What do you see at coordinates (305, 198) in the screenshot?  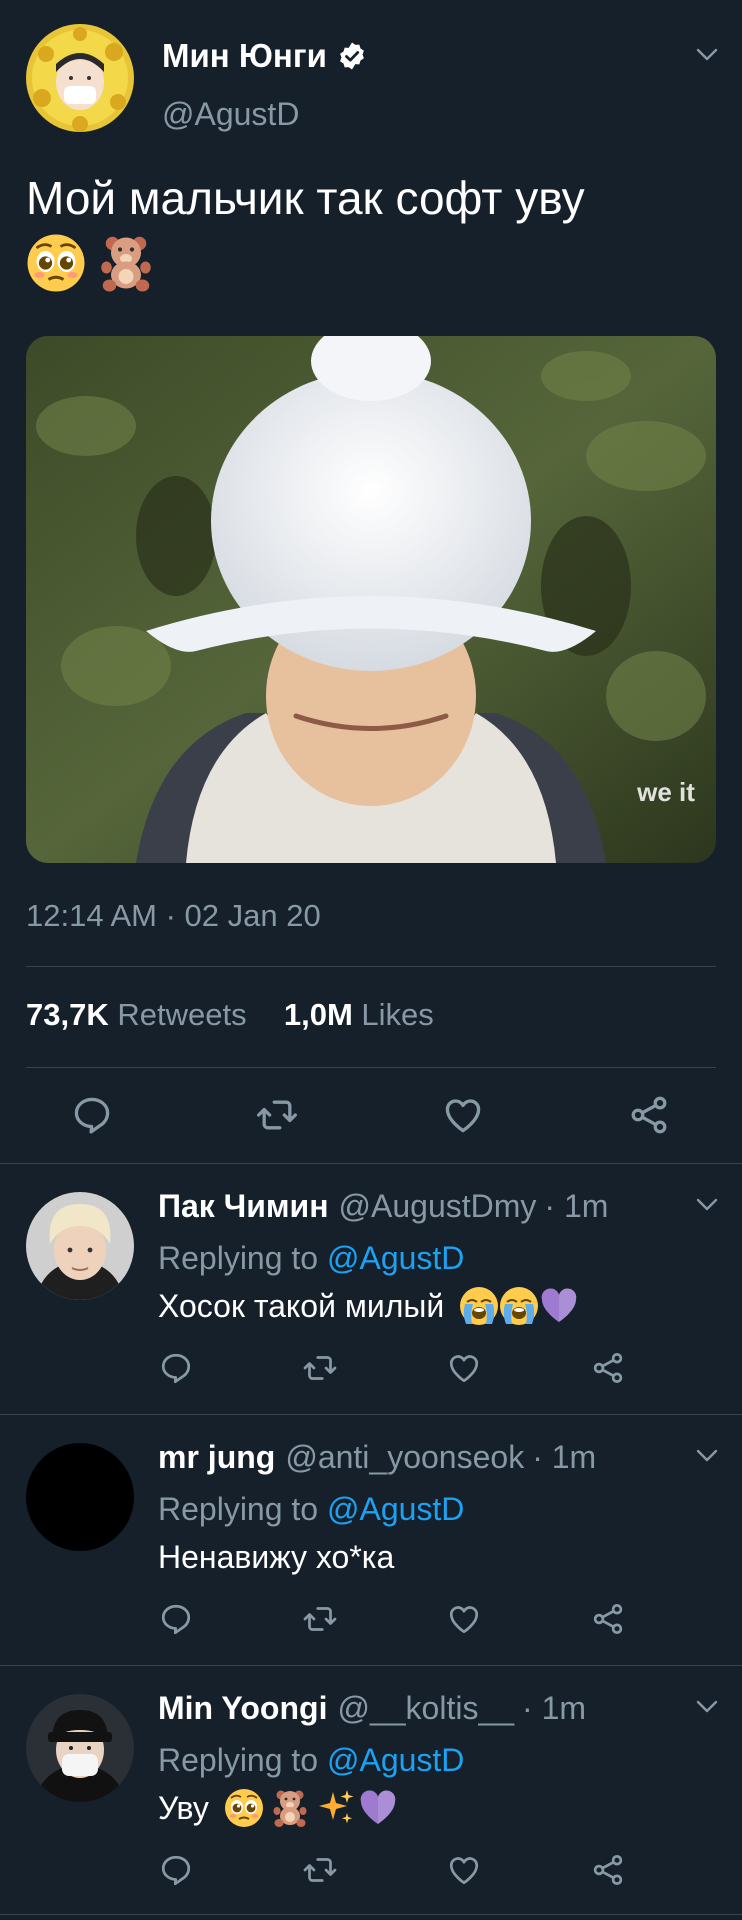 I see `tweet-text-body: Мой мальчик так софт уву` at bounding box center [305, 198].